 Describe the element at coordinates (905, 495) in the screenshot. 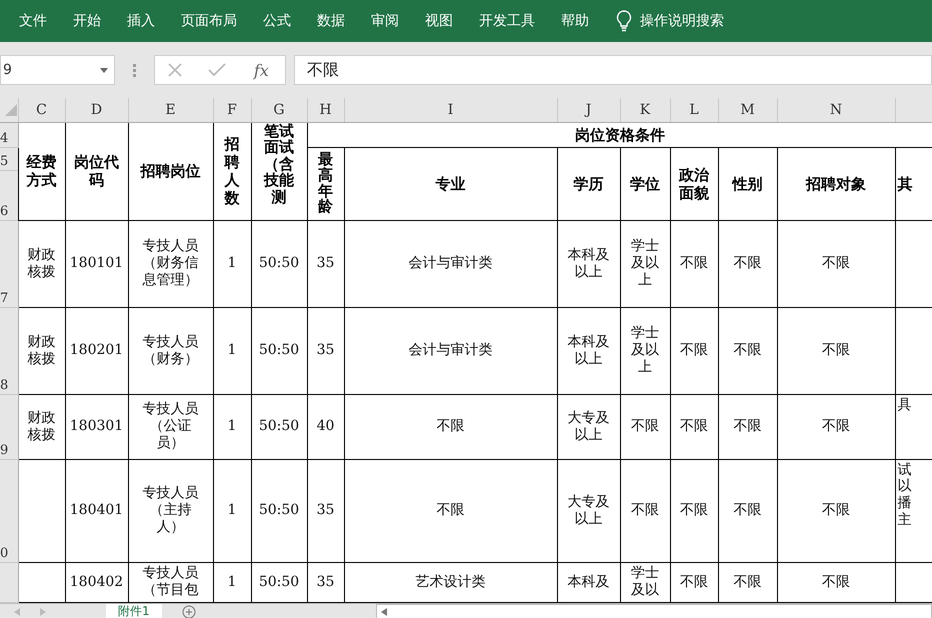

I see `table-cell: 试以播主` at that location.